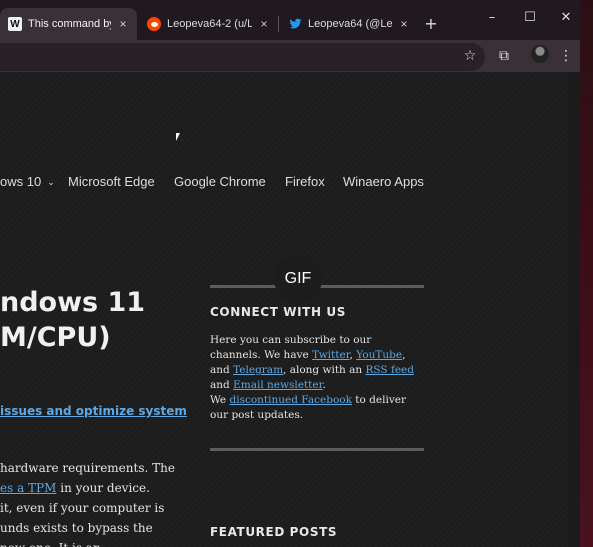 The height and width of the screenshot is (547, 593). Describe the element at coordinates (331, 355) in the screenshot. I see `twitter-link: Twitter` at that location.